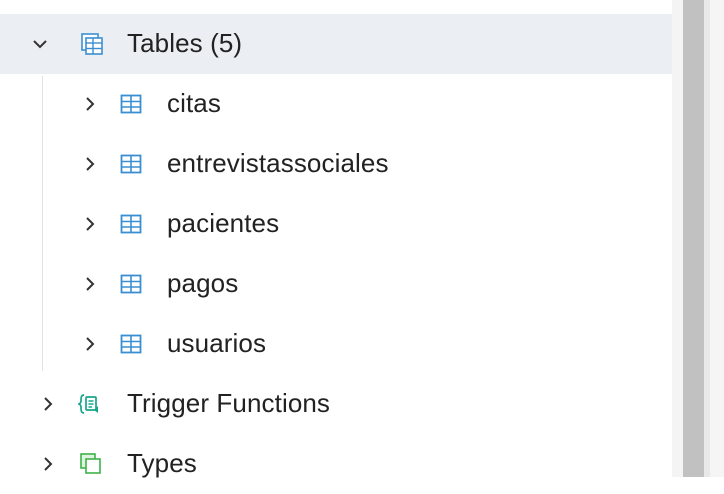  What do you see at coordinates (217, 343) in the screenshot?
I see `tree-node-label: usuarios` at bounding box center [217, 343].